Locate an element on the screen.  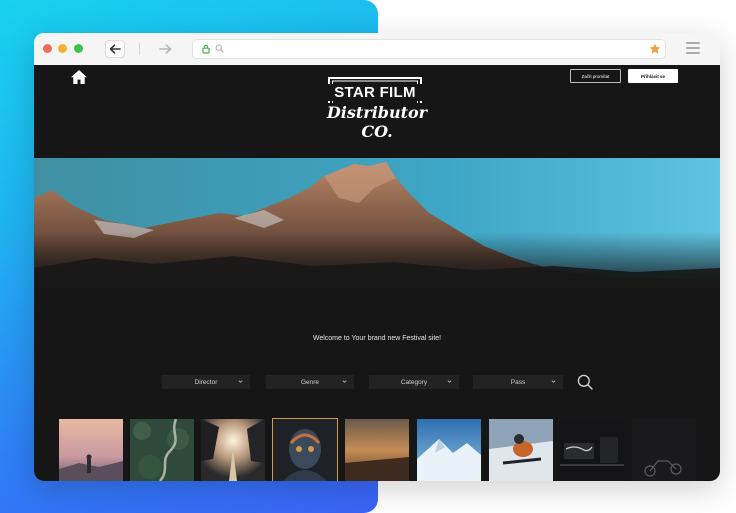
home-icon is located at coordinates (79, 77).